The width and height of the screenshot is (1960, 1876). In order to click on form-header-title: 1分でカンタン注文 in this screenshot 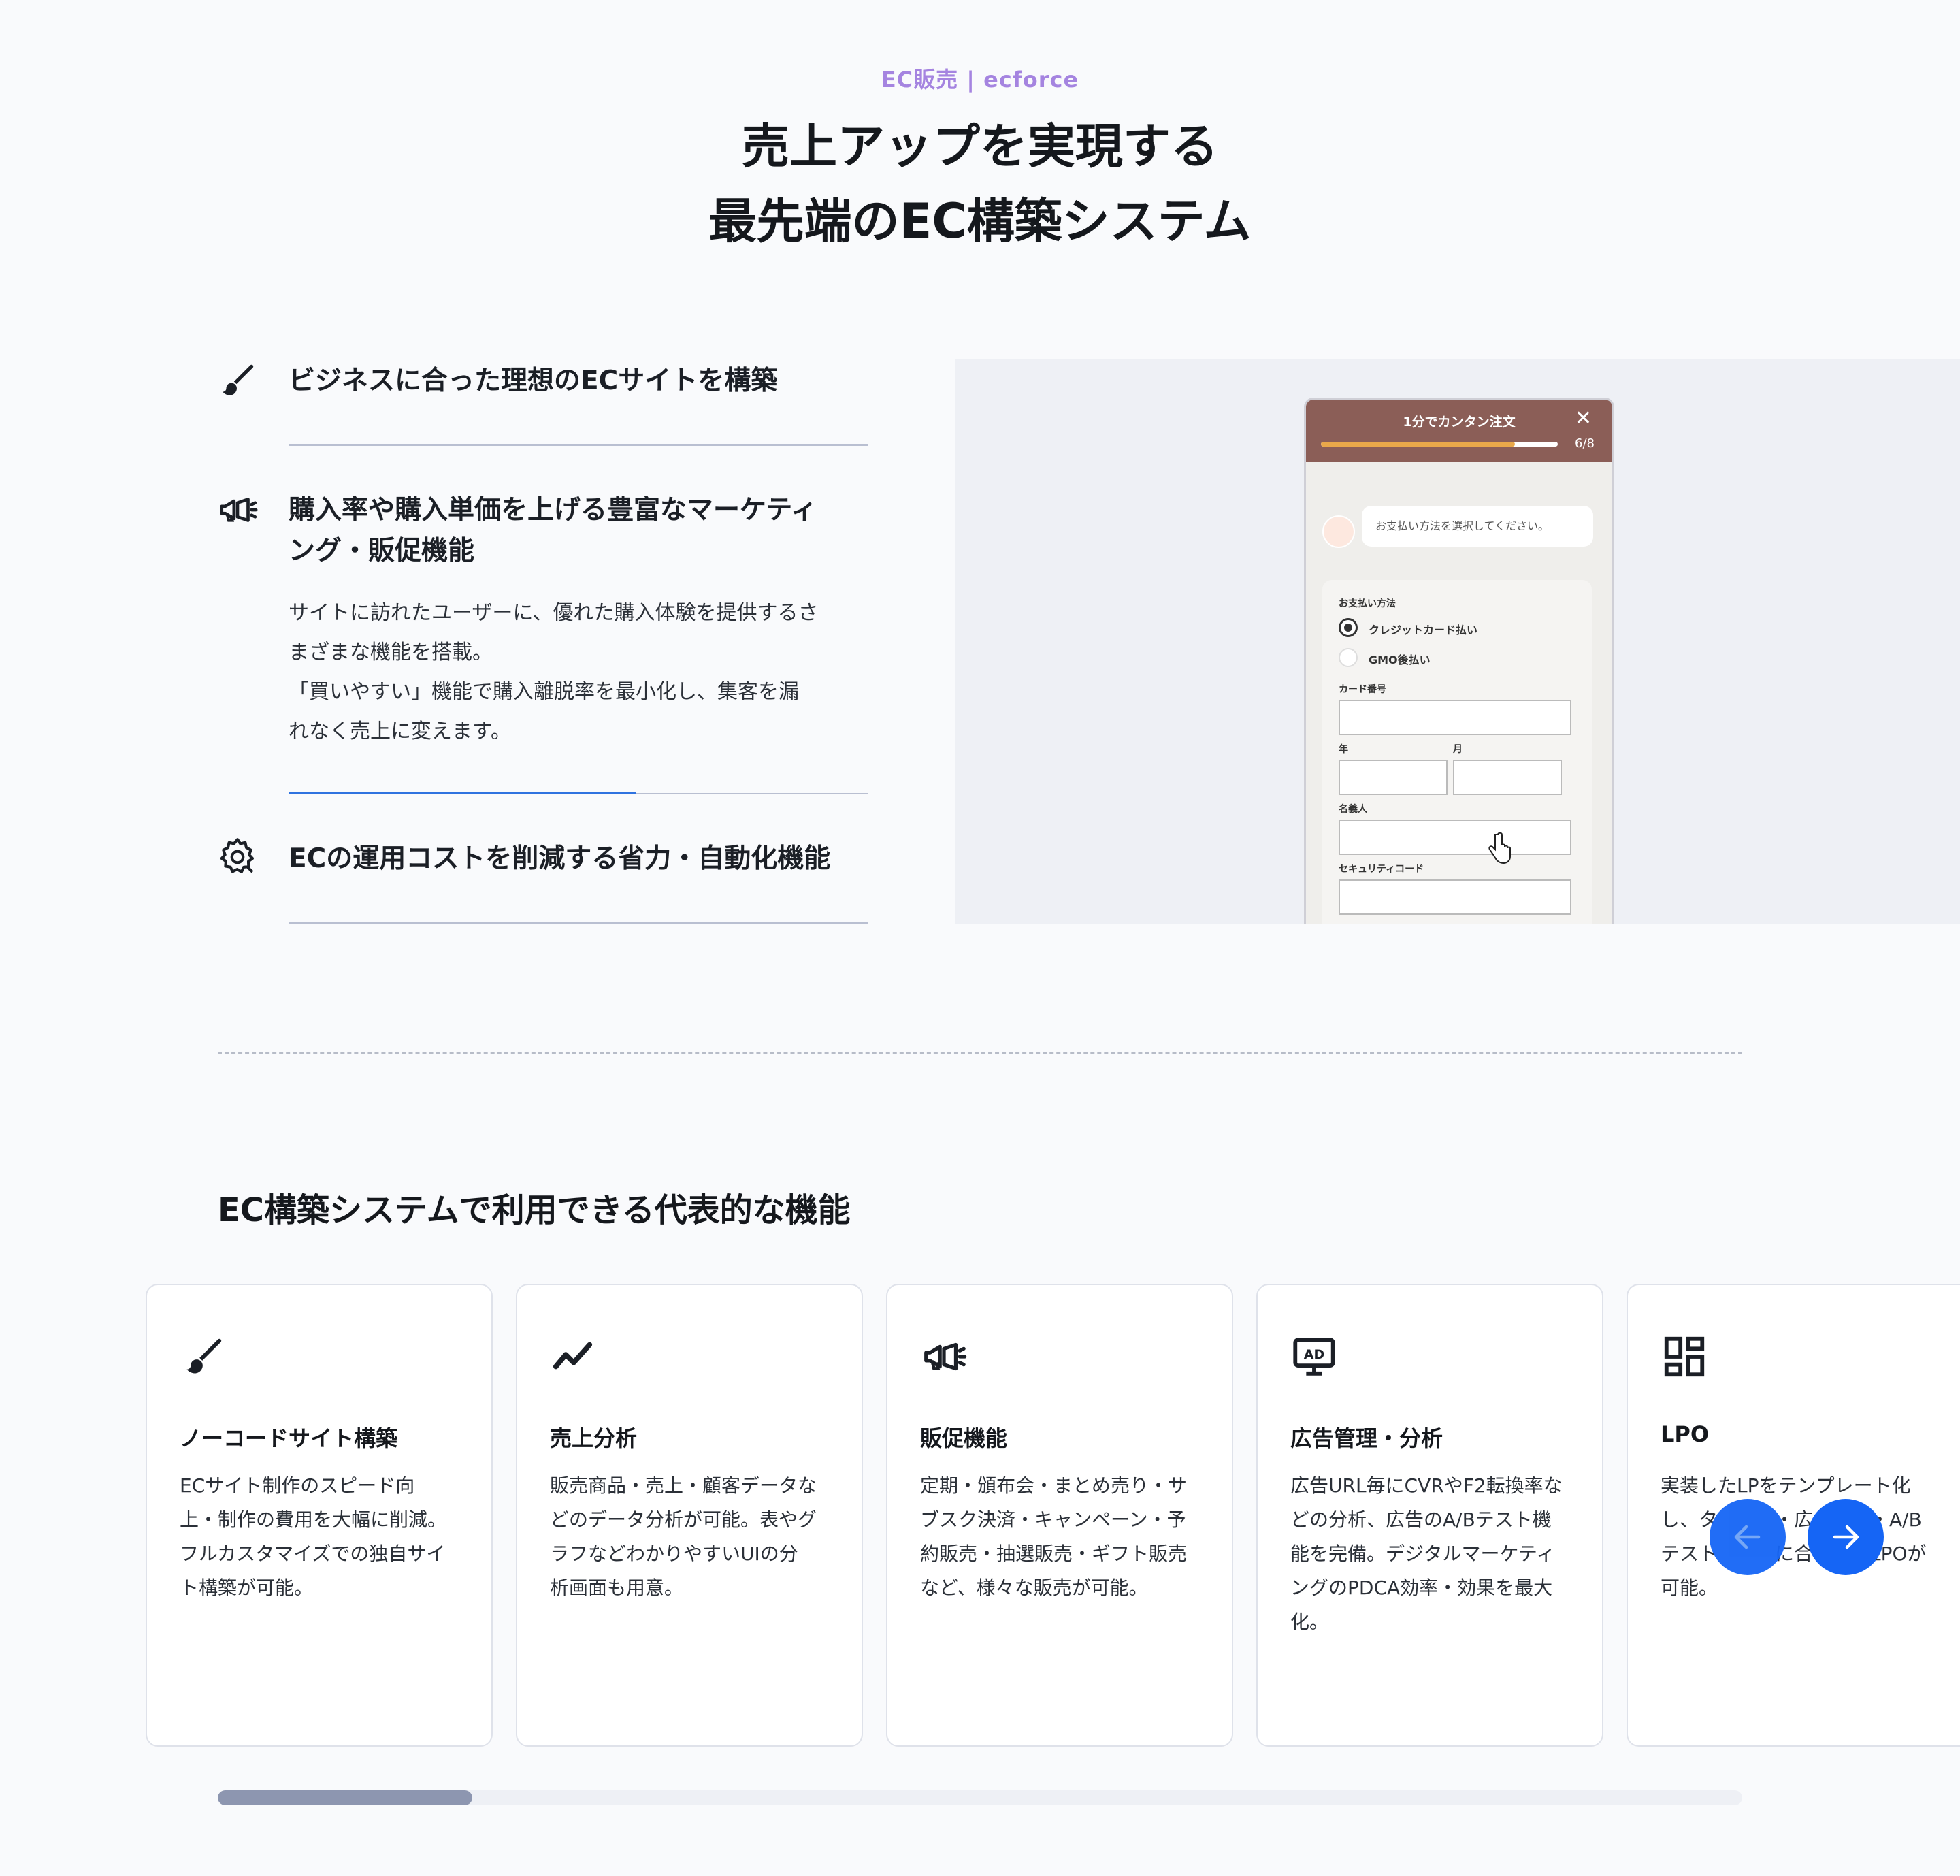, I will do `click(1460, 423)`.